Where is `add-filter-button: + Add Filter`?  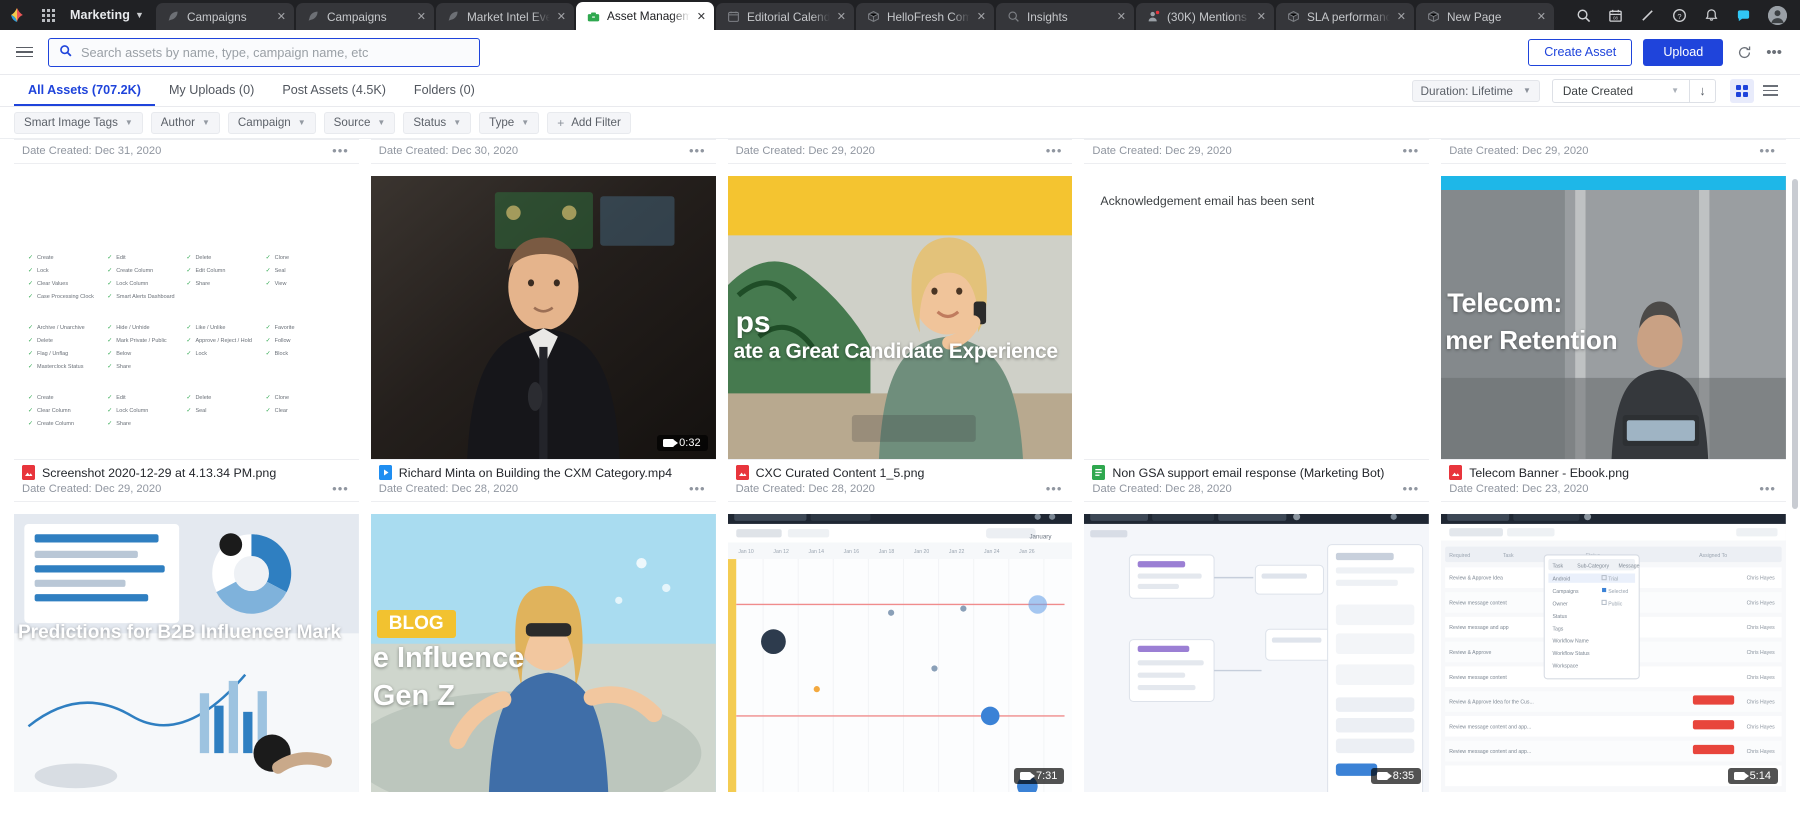 add-filter-button: + Add Filter is located at coordinates (589, 122).